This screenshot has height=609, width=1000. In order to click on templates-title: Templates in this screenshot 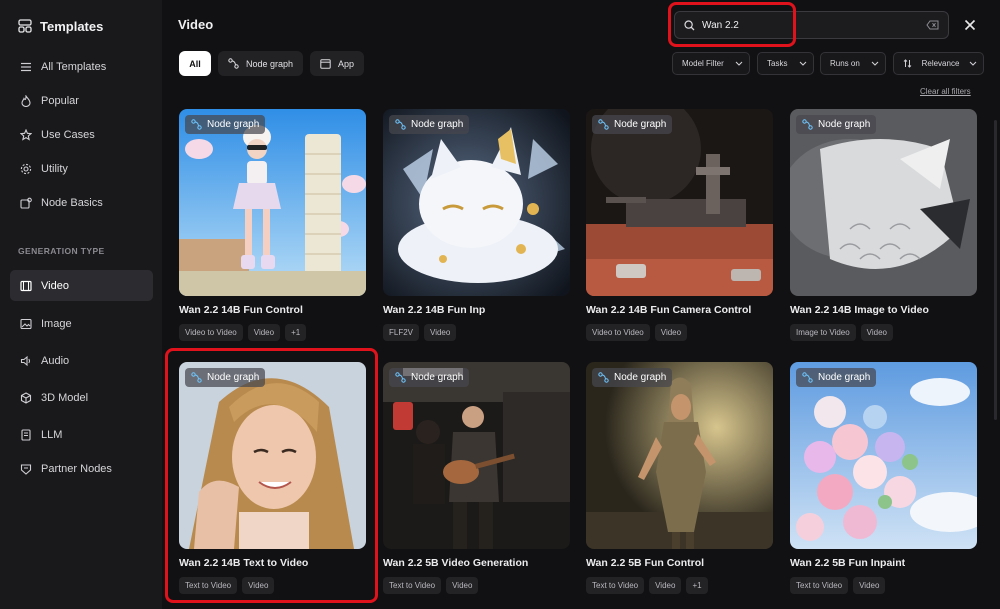, I will do `click(72, 26)`.